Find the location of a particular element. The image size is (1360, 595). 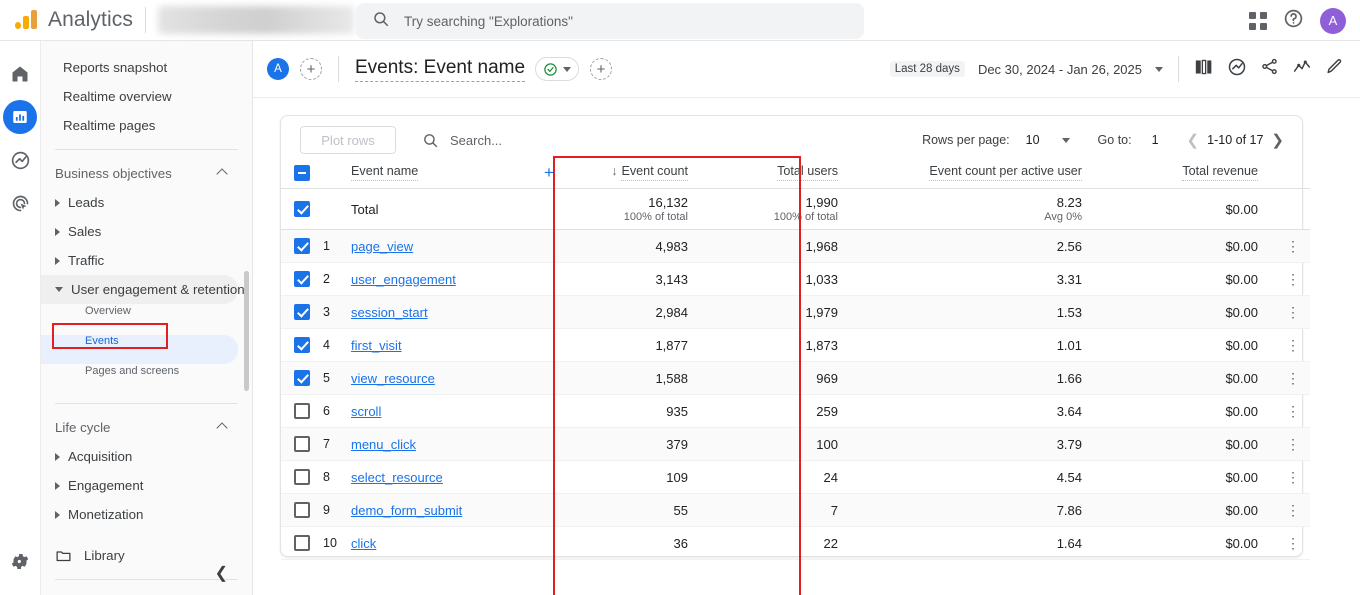

trend-icon is located at coordinates (1302, 69).